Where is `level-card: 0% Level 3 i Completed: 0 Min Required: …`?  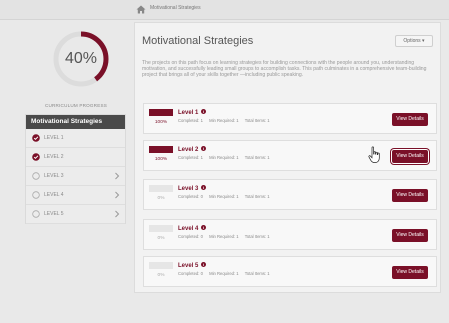
level-card: 0% Level 3 i Completed: 0 Min Required: … is located at coordinates (290, 194).